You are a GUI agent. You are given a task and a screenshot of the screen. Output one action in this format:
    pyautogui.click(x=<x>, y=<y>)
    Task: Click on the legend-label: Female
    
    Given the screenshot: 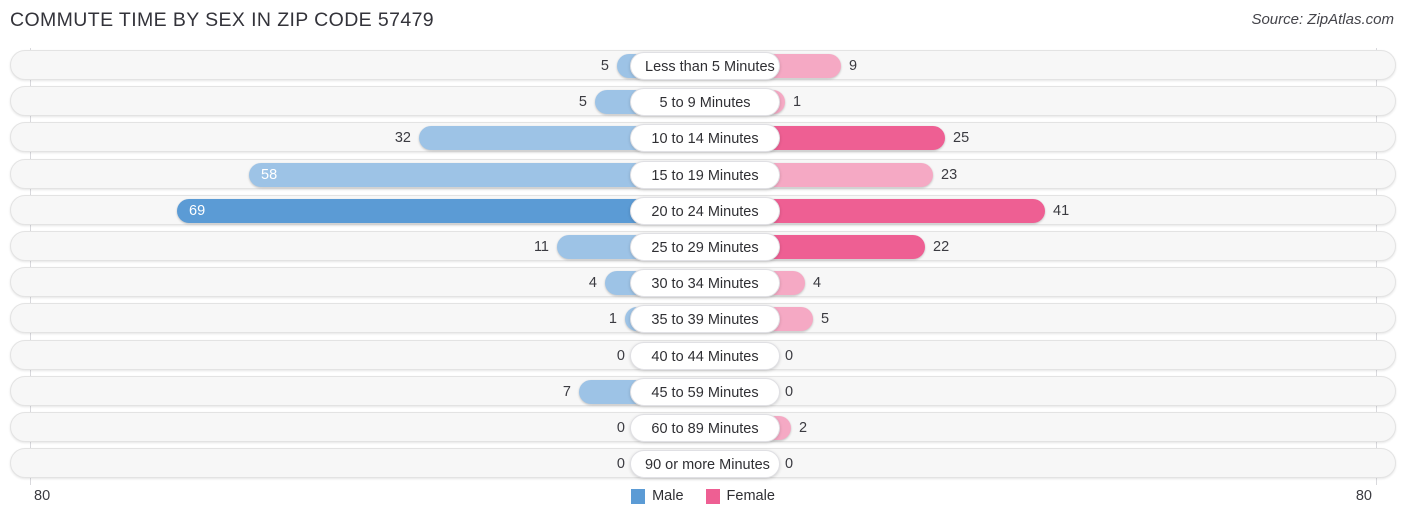 What is the action you would take?
    pyautogui.click(x=750, y=496)
    